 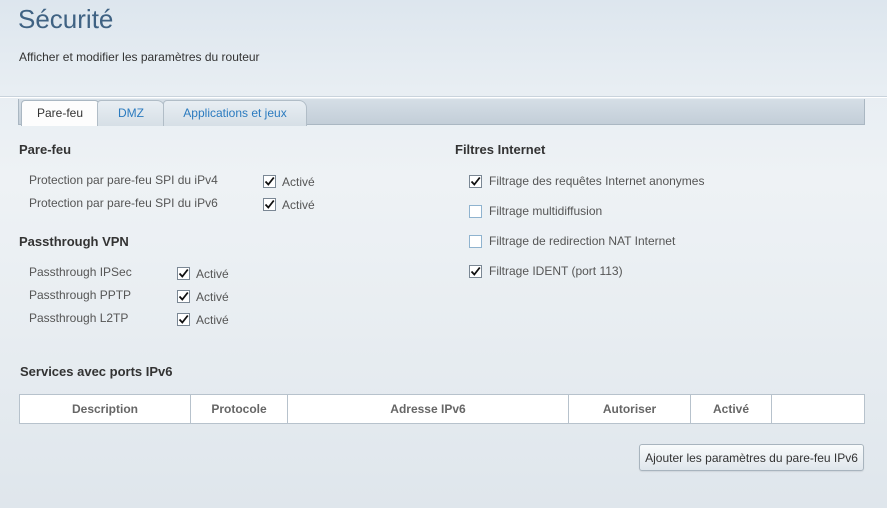 I want to click on firewall-ipv6-checkbox-label: Activé, so click(x=298, y=205).